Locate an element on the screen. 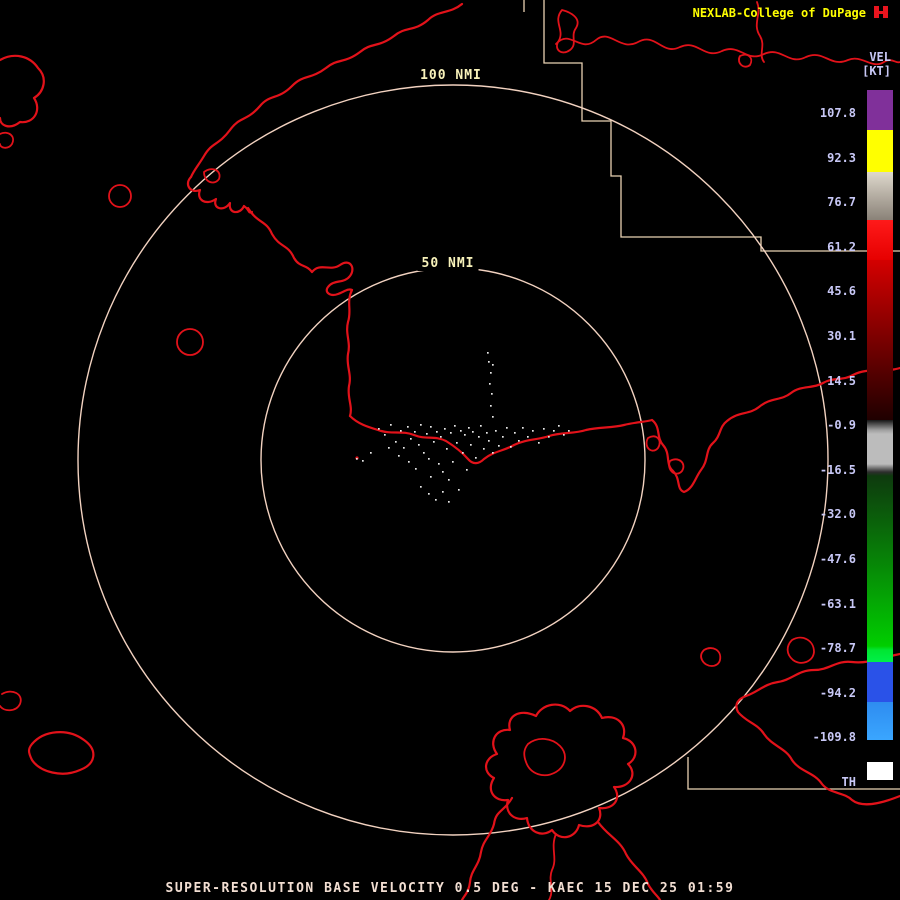 The width and height of the screenshot is (900, 900). colorbar-tick-label: 76.7 is located at coordinates (841, 202).